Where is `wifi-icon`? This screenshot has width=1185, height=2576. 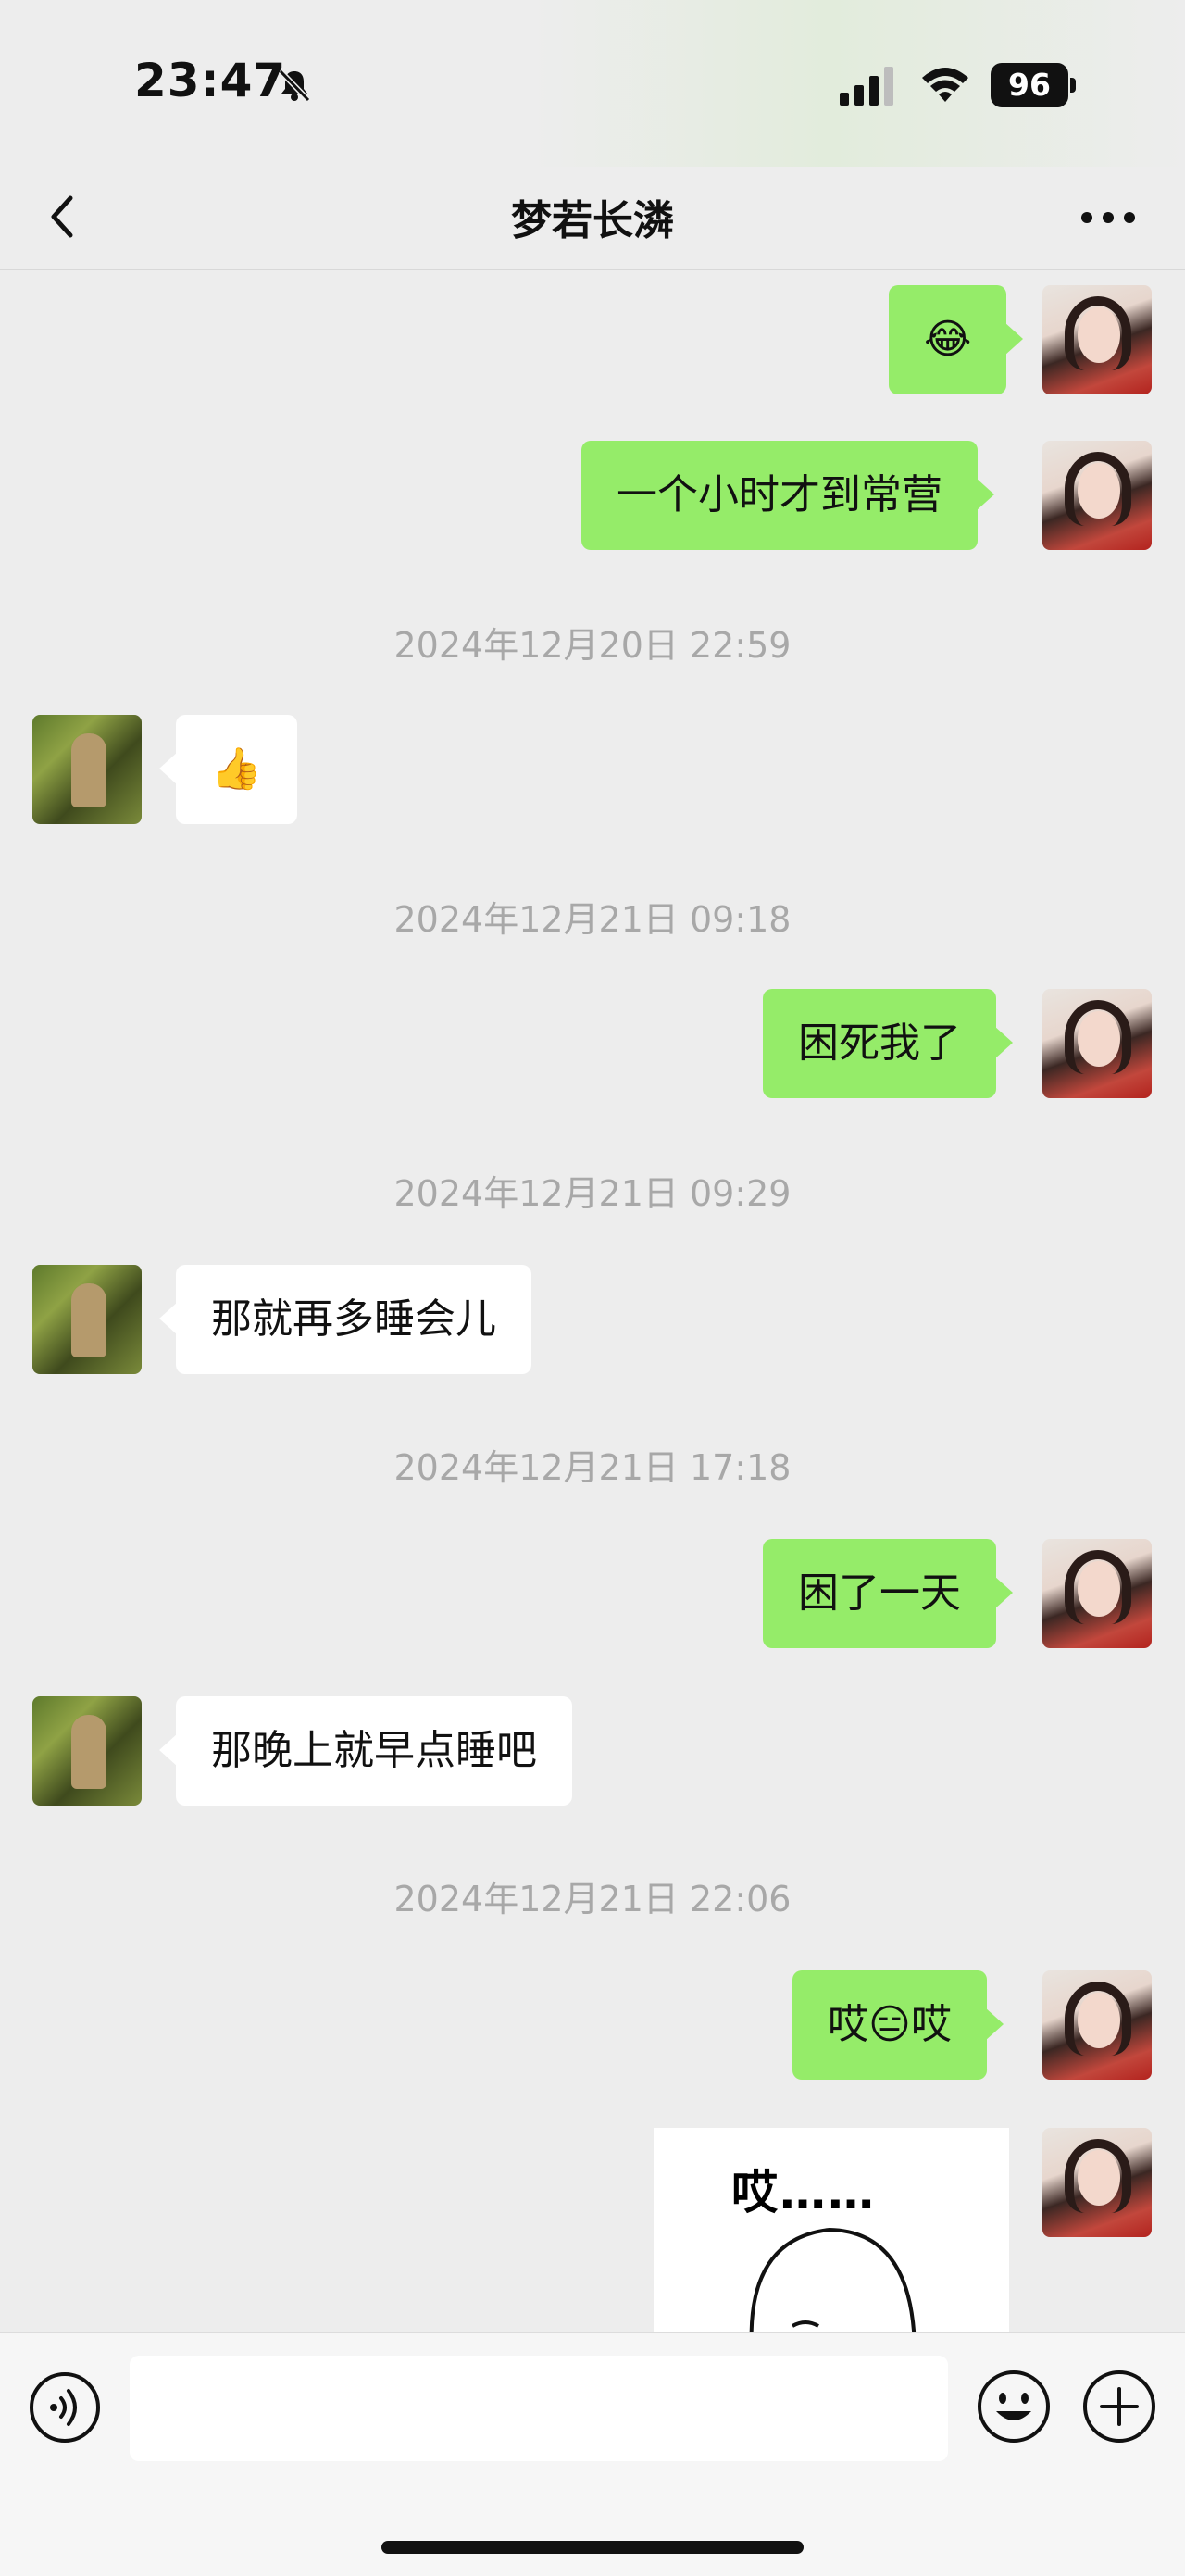
wifi-icon is located at coordinates (945, 85).